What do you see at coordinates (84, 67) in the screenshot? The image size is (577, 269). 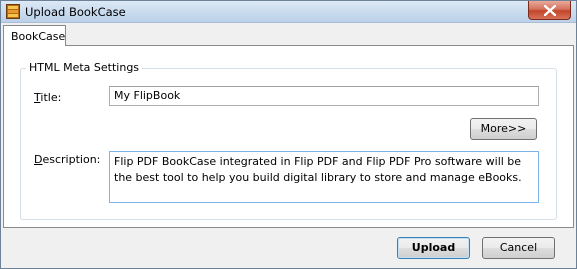 I see `group-legend: HTML Meta Settings` at bounding box center [84, 67].